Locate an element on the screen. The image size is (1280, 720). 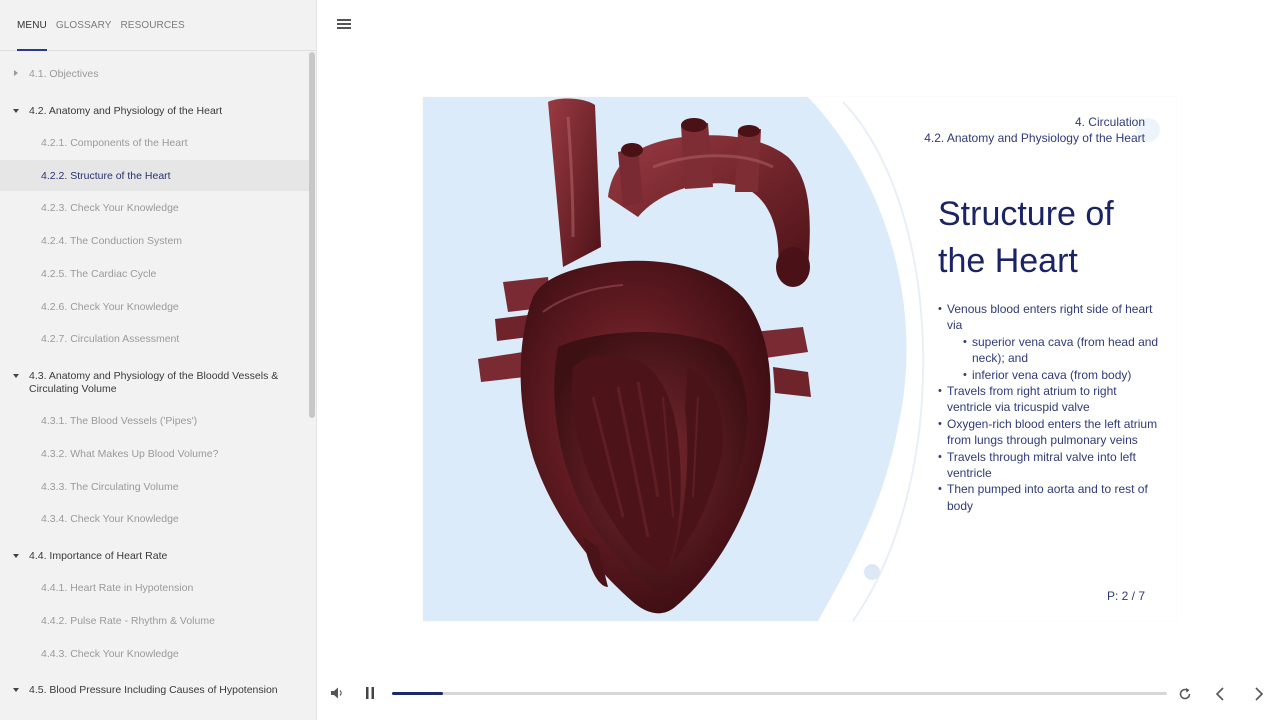
slide-title: Structure of the Heart is located at coordinates (1050, 238).